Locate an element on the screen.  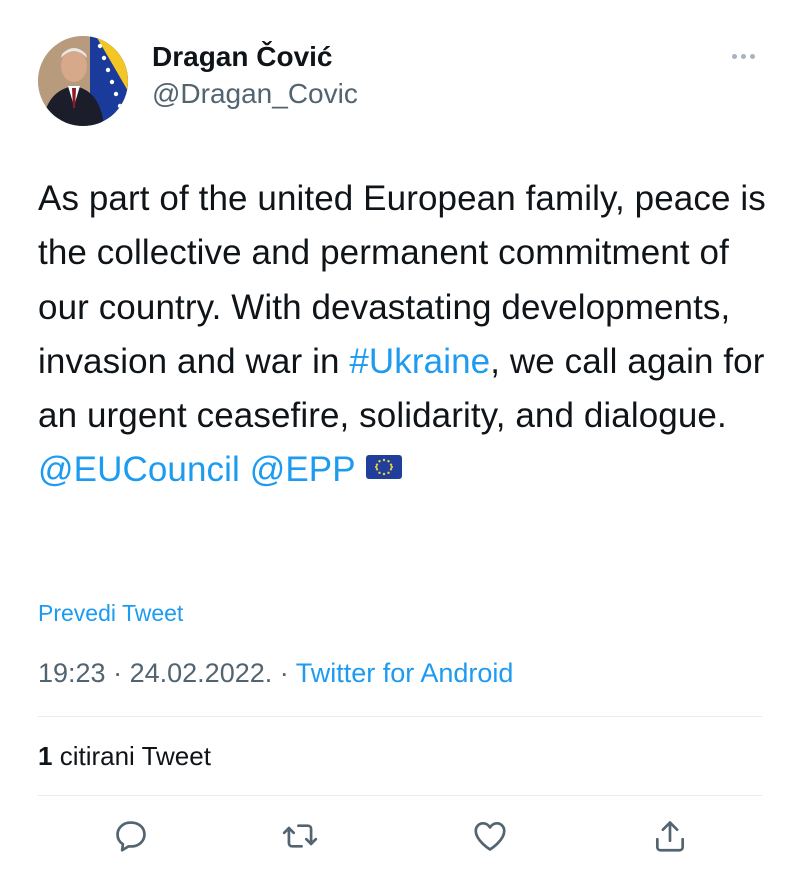
more-options-icon is located at coordinates (747, 54).